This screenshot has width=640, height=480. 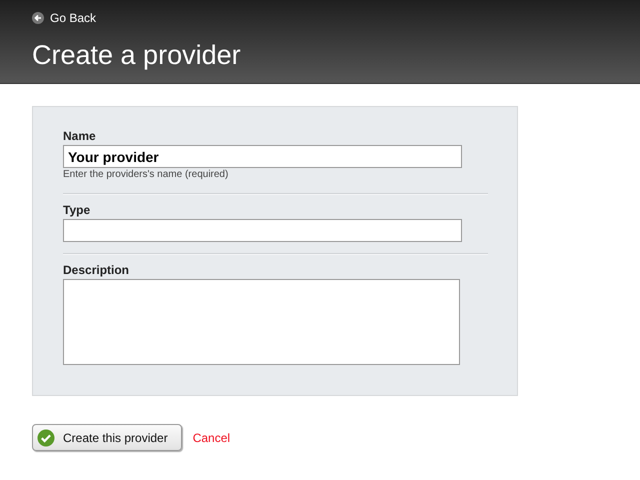 I want to click on go-back-link: Go Back, so click(x=320, y=18).